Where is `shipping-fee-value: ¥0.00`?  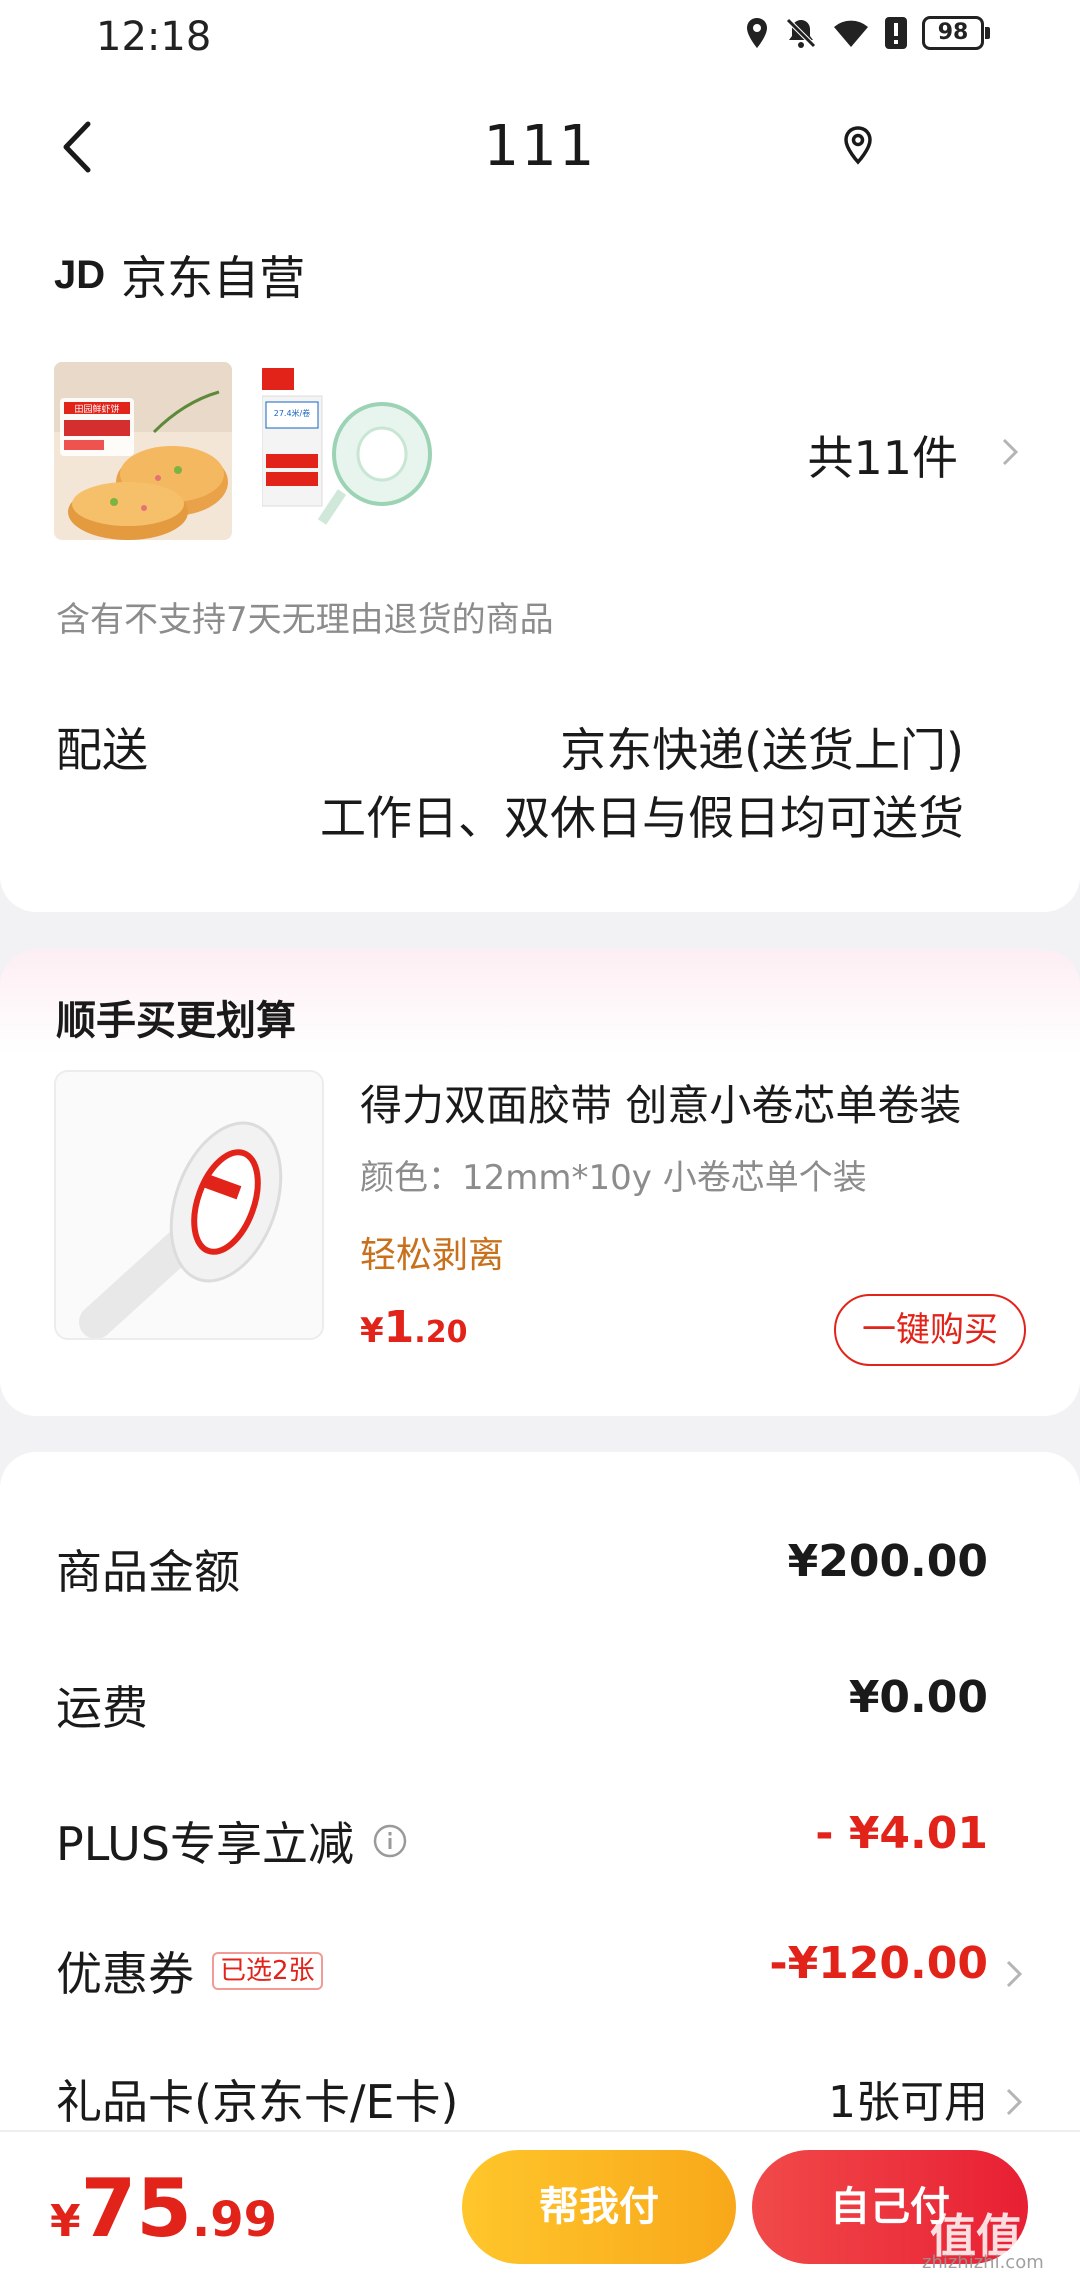 shipping-fee-value: ¥0.00 is located at coordinates (918, 1697).